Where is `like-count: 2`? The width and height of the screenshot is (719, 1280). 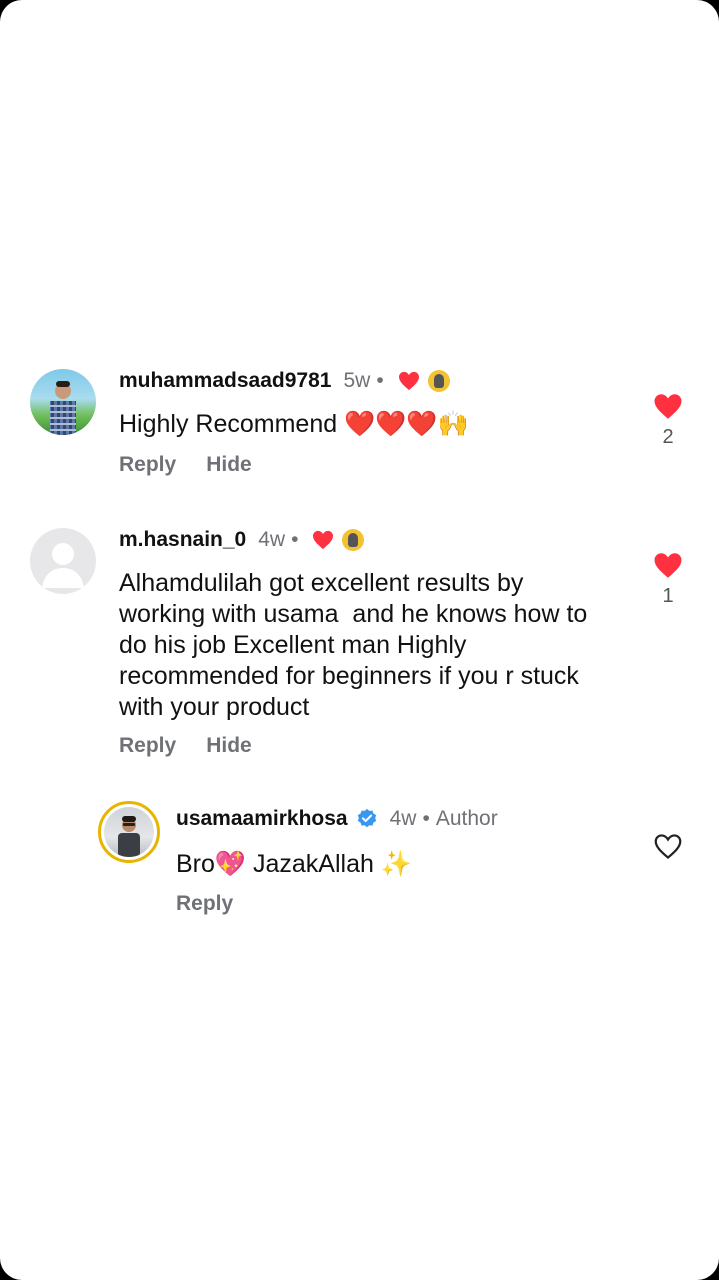 like-count: 2 is located at coordinates (668, 437).